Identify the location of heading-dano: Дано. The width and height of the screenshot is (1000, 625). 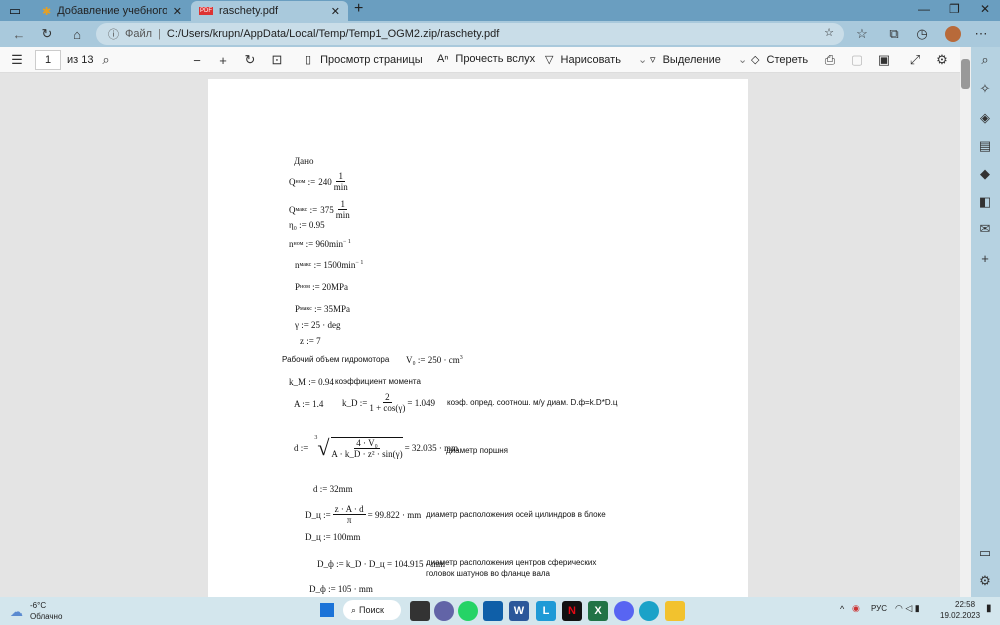
(304, 161).